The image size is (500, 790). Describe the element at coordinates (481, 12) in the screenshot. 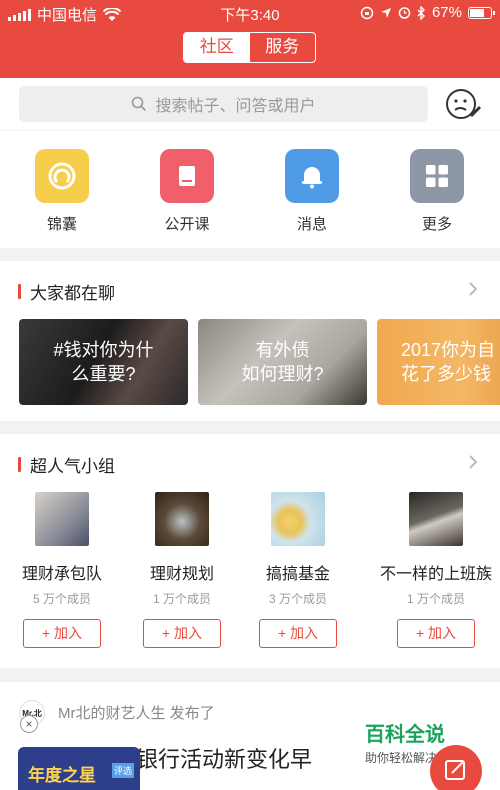

I see `battery-icon` at that location.